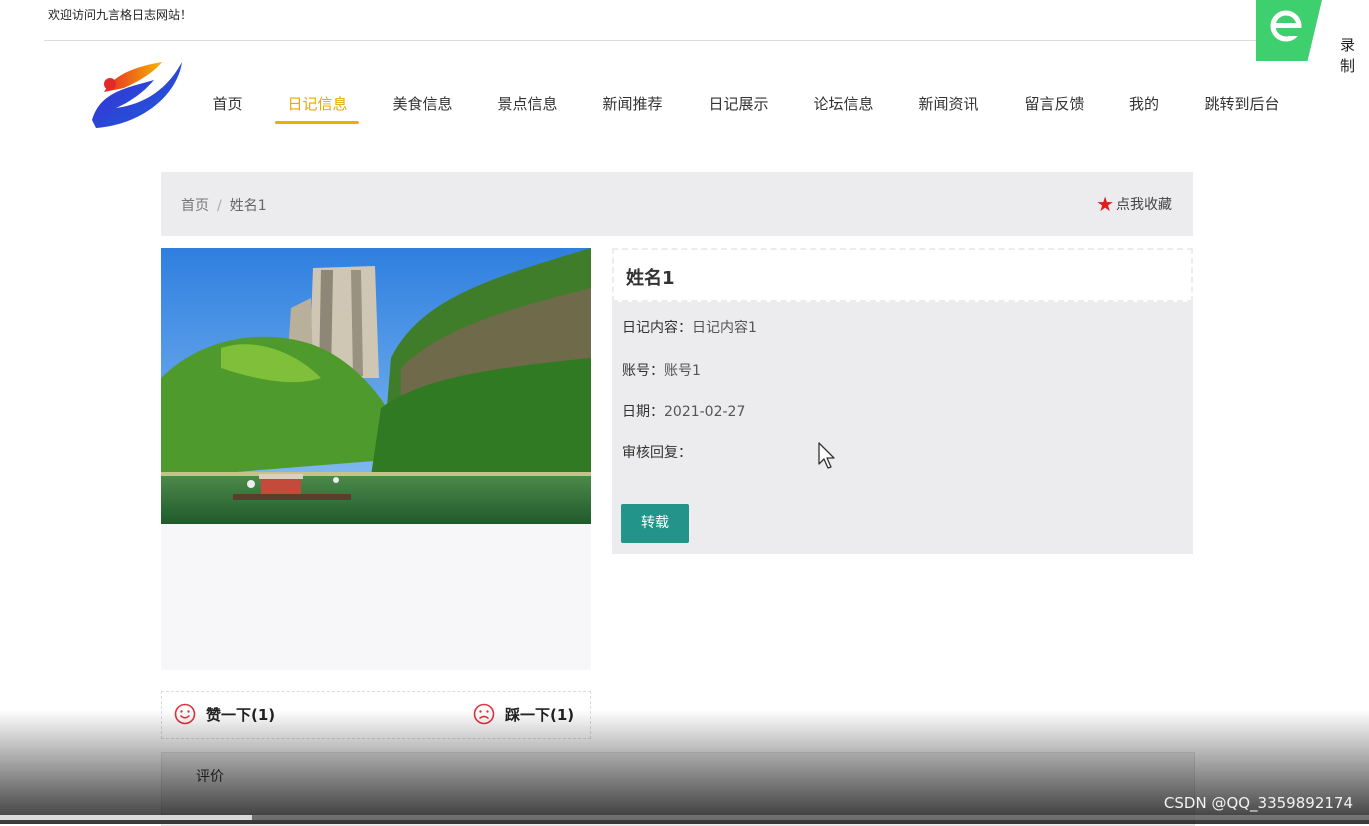 This screenshot has width=1369, height=826. I want to click on dislike-label: 踩一下(1), so click(540, 714).